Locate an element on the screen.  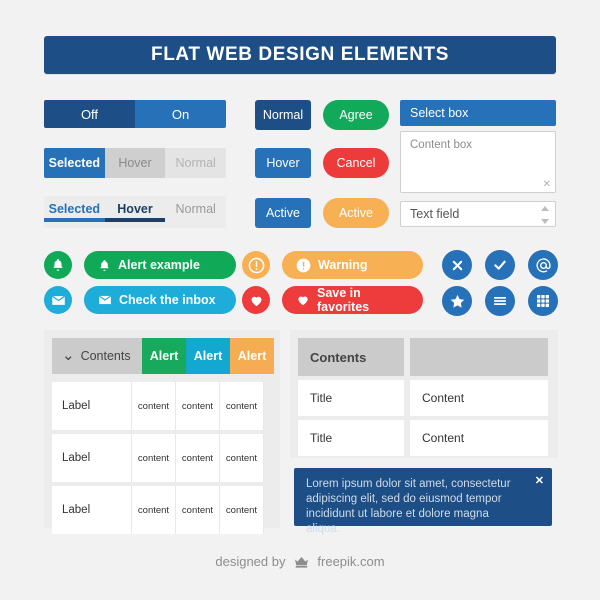
tab-selected: Selected is located at coordinates (74, 209).